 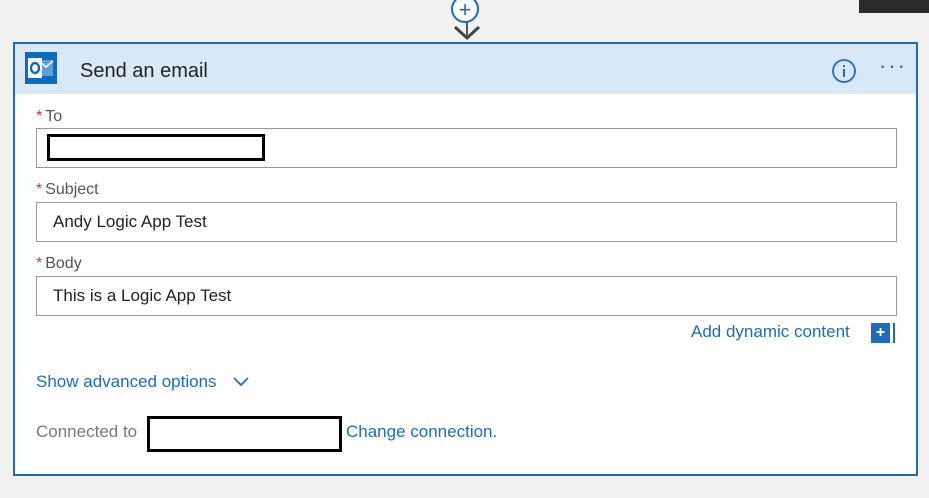 What do you see at coordinates (41, 68) in the screenshot?
I see `outlook-icon` at bounding box center [41, 68].